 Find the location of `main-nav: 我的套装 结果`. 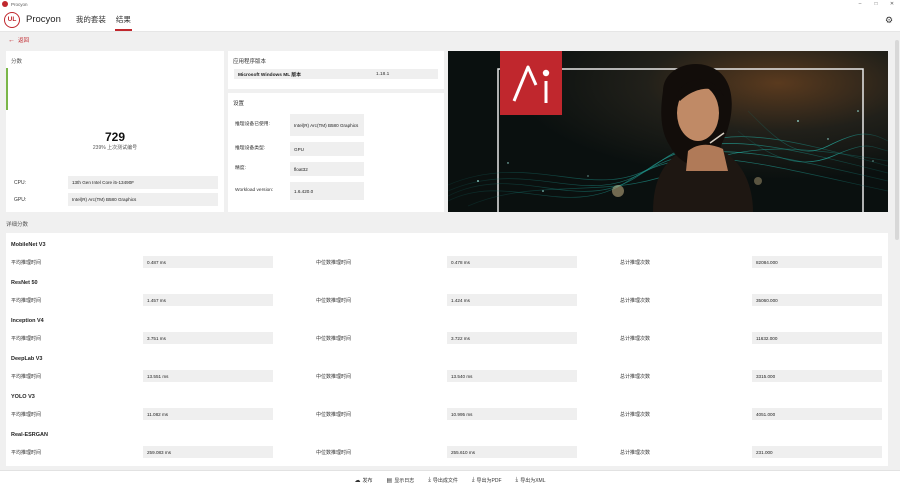

main-nav: 我的套装 结果 is located at coordinates (103, 20).